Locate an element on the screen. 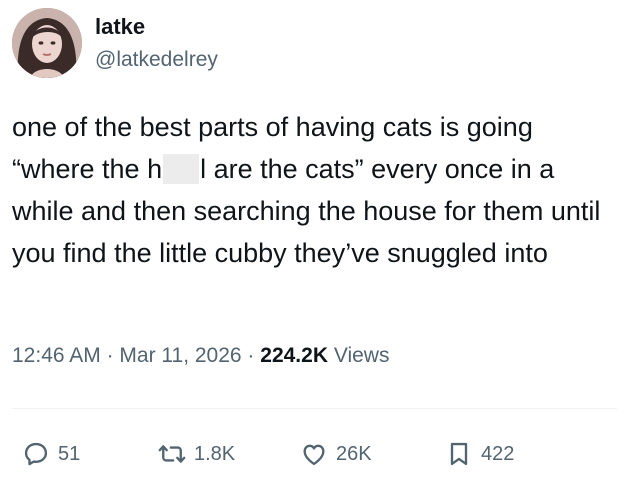 The height and width of the screenshot is (478, 629). repost-button: 1.8K is located at coordinates (196, 454).